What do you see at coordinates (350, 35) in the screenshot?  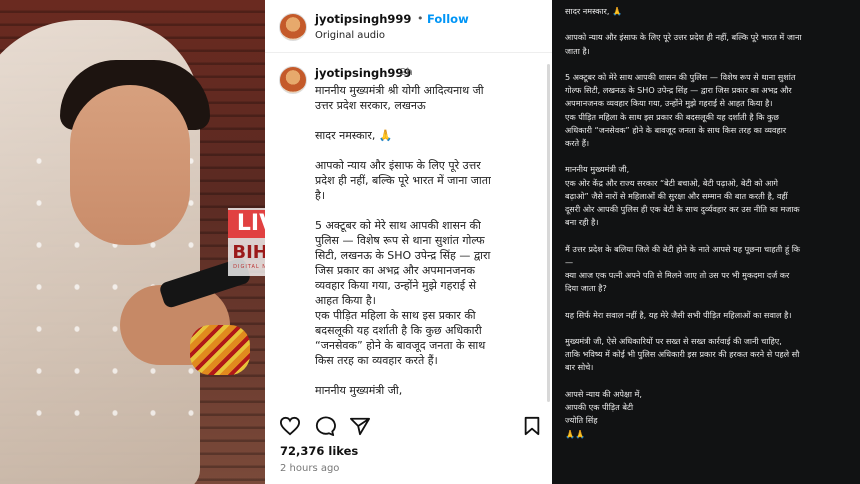 I see `original-audio-link: Original audio` at bounding box center [350, 35].